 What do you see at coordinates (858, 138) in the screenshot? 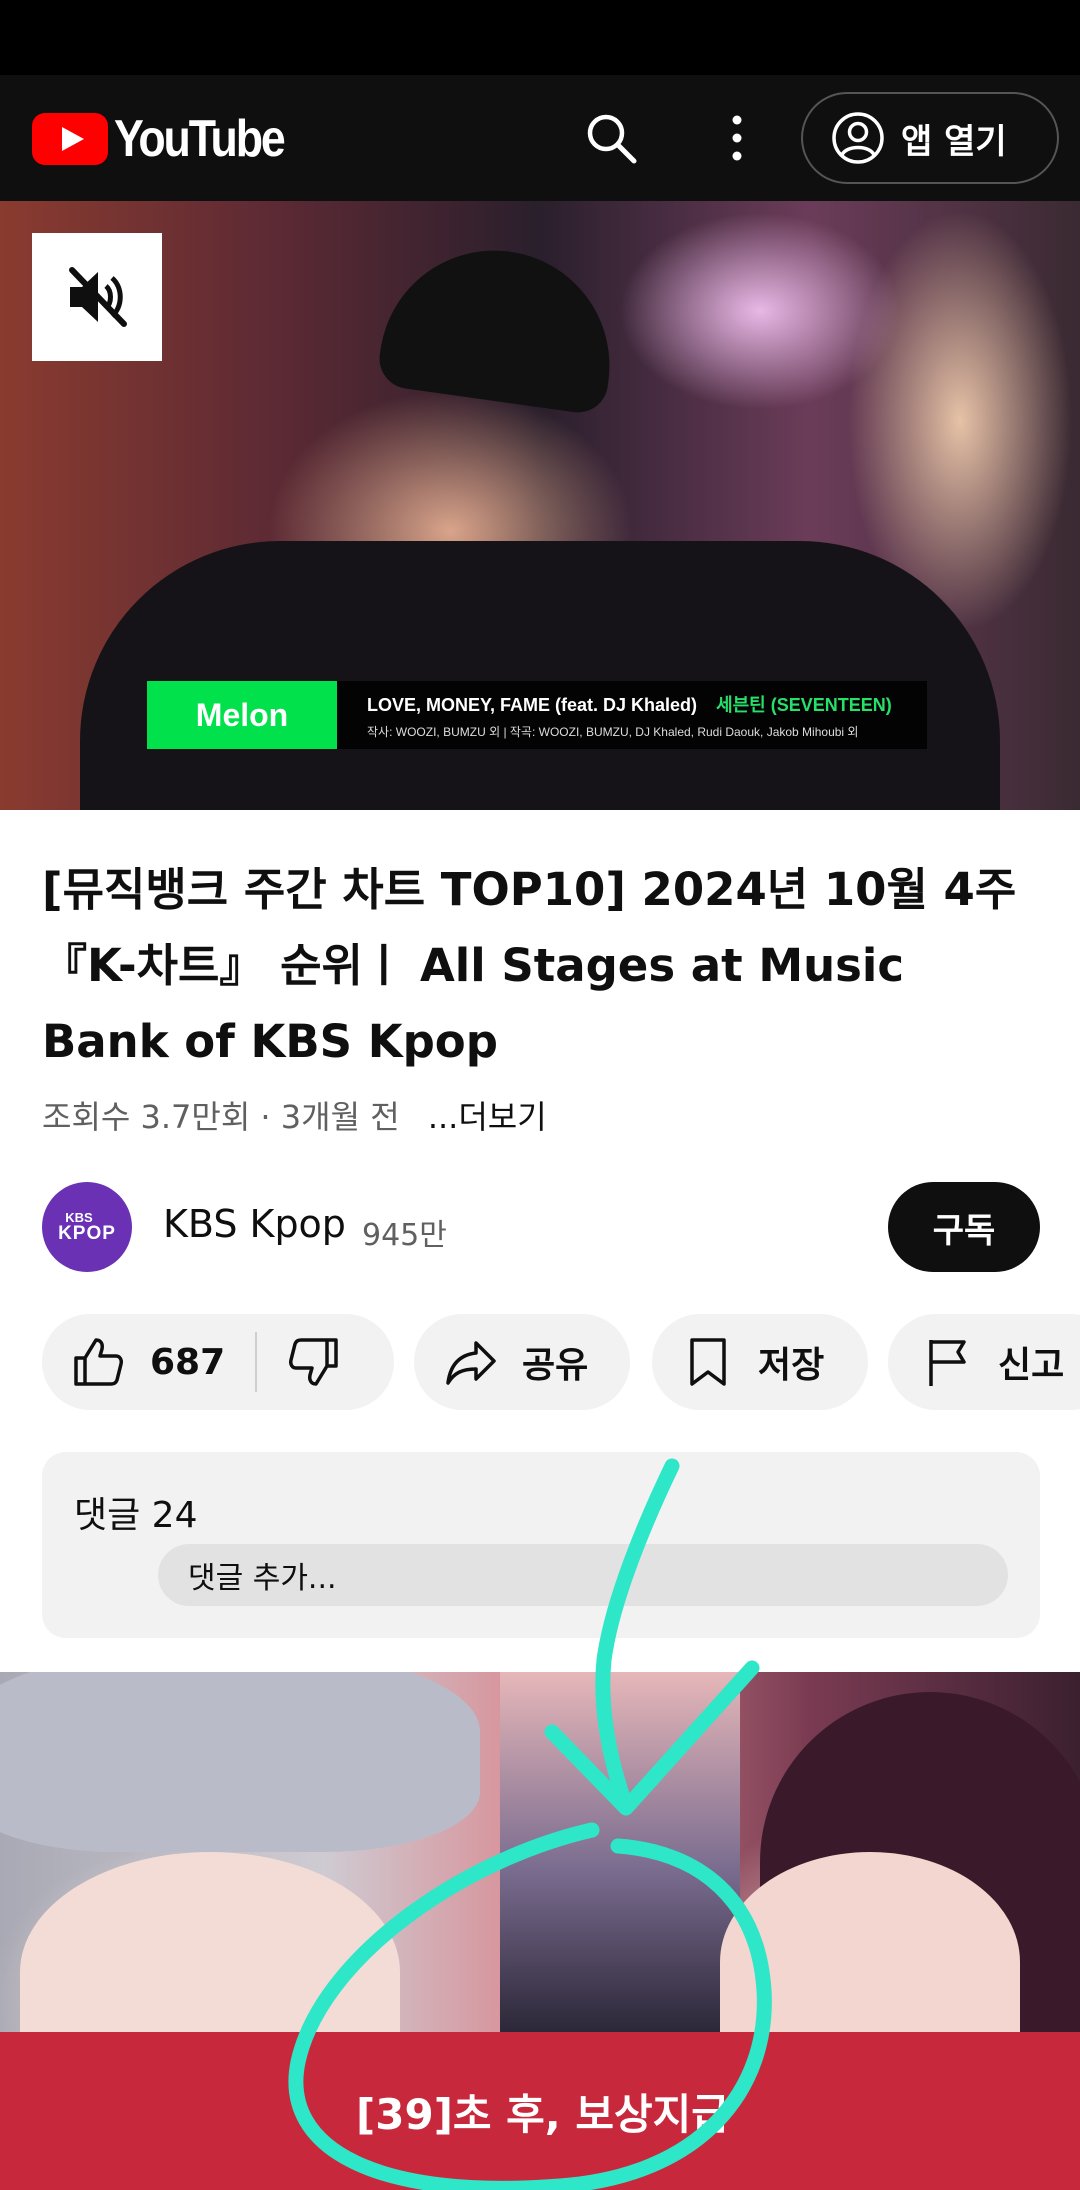
I see `account-icon` at bounding box center [858, 138].